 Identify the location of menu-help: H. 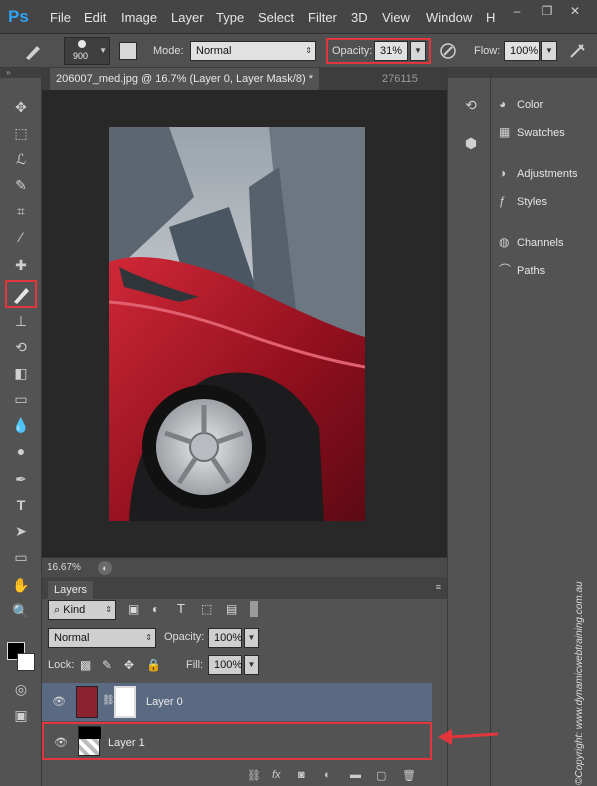
(490, 17).